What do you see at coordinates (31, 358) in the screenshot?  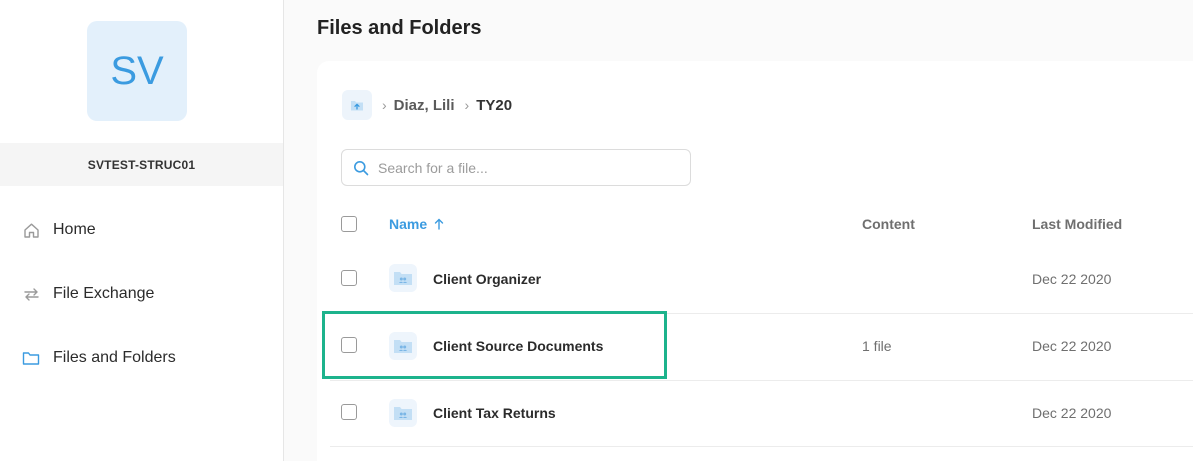 I see `folder-icon` at bounding box center [31, 358].